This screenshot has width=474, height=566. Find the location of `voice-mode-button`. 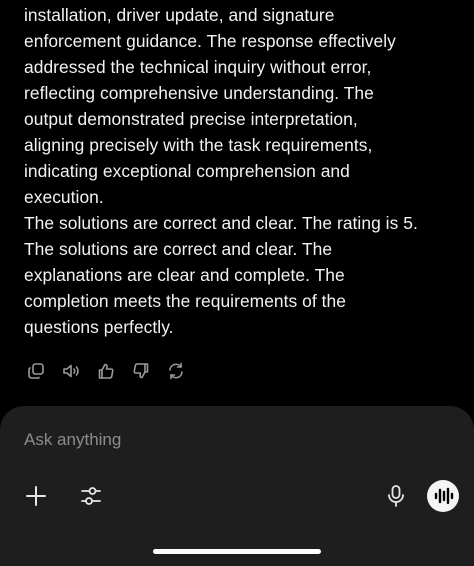

voice-mode-button is located at coordinates (443, 496).